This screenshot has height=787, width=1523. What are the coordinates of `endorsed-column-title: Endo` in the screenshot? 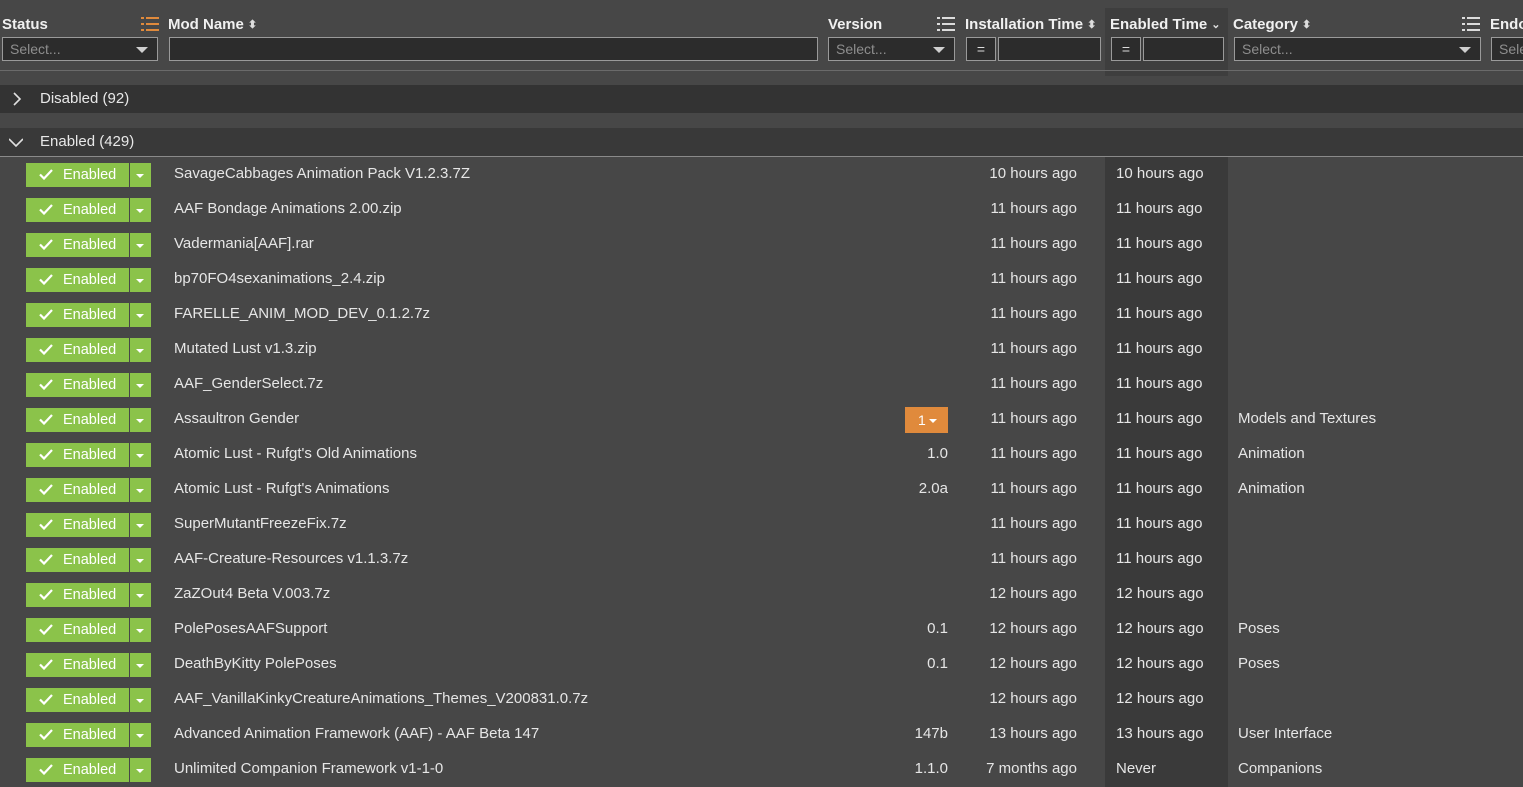 It's located at (1506, 24).